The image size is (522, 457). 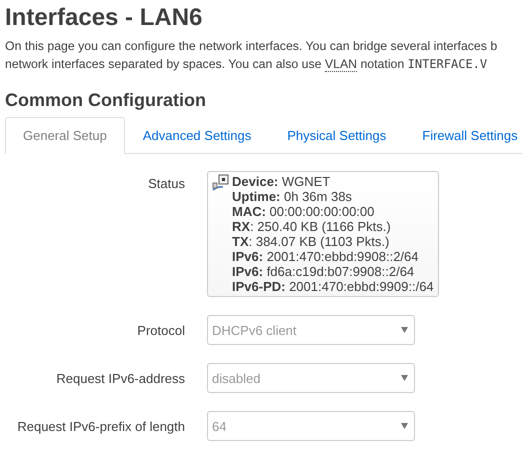 I want to click on description-text: On this page you can configure the network interfaces. You can bridge several interfaces b network interfaces separated by spaces. You can also use VLAN notation INTERFACE.V, so click(x=251, y=55).